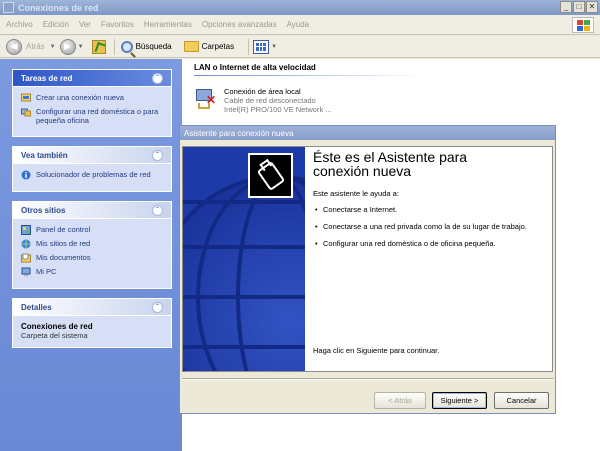 Image resolution: width=600 pixels, height=451 pixels. What do you see at coordinates (218, 46) in the screenshot?
I see `folders-button-label: Carpetas` at bounding box center [218, 46].